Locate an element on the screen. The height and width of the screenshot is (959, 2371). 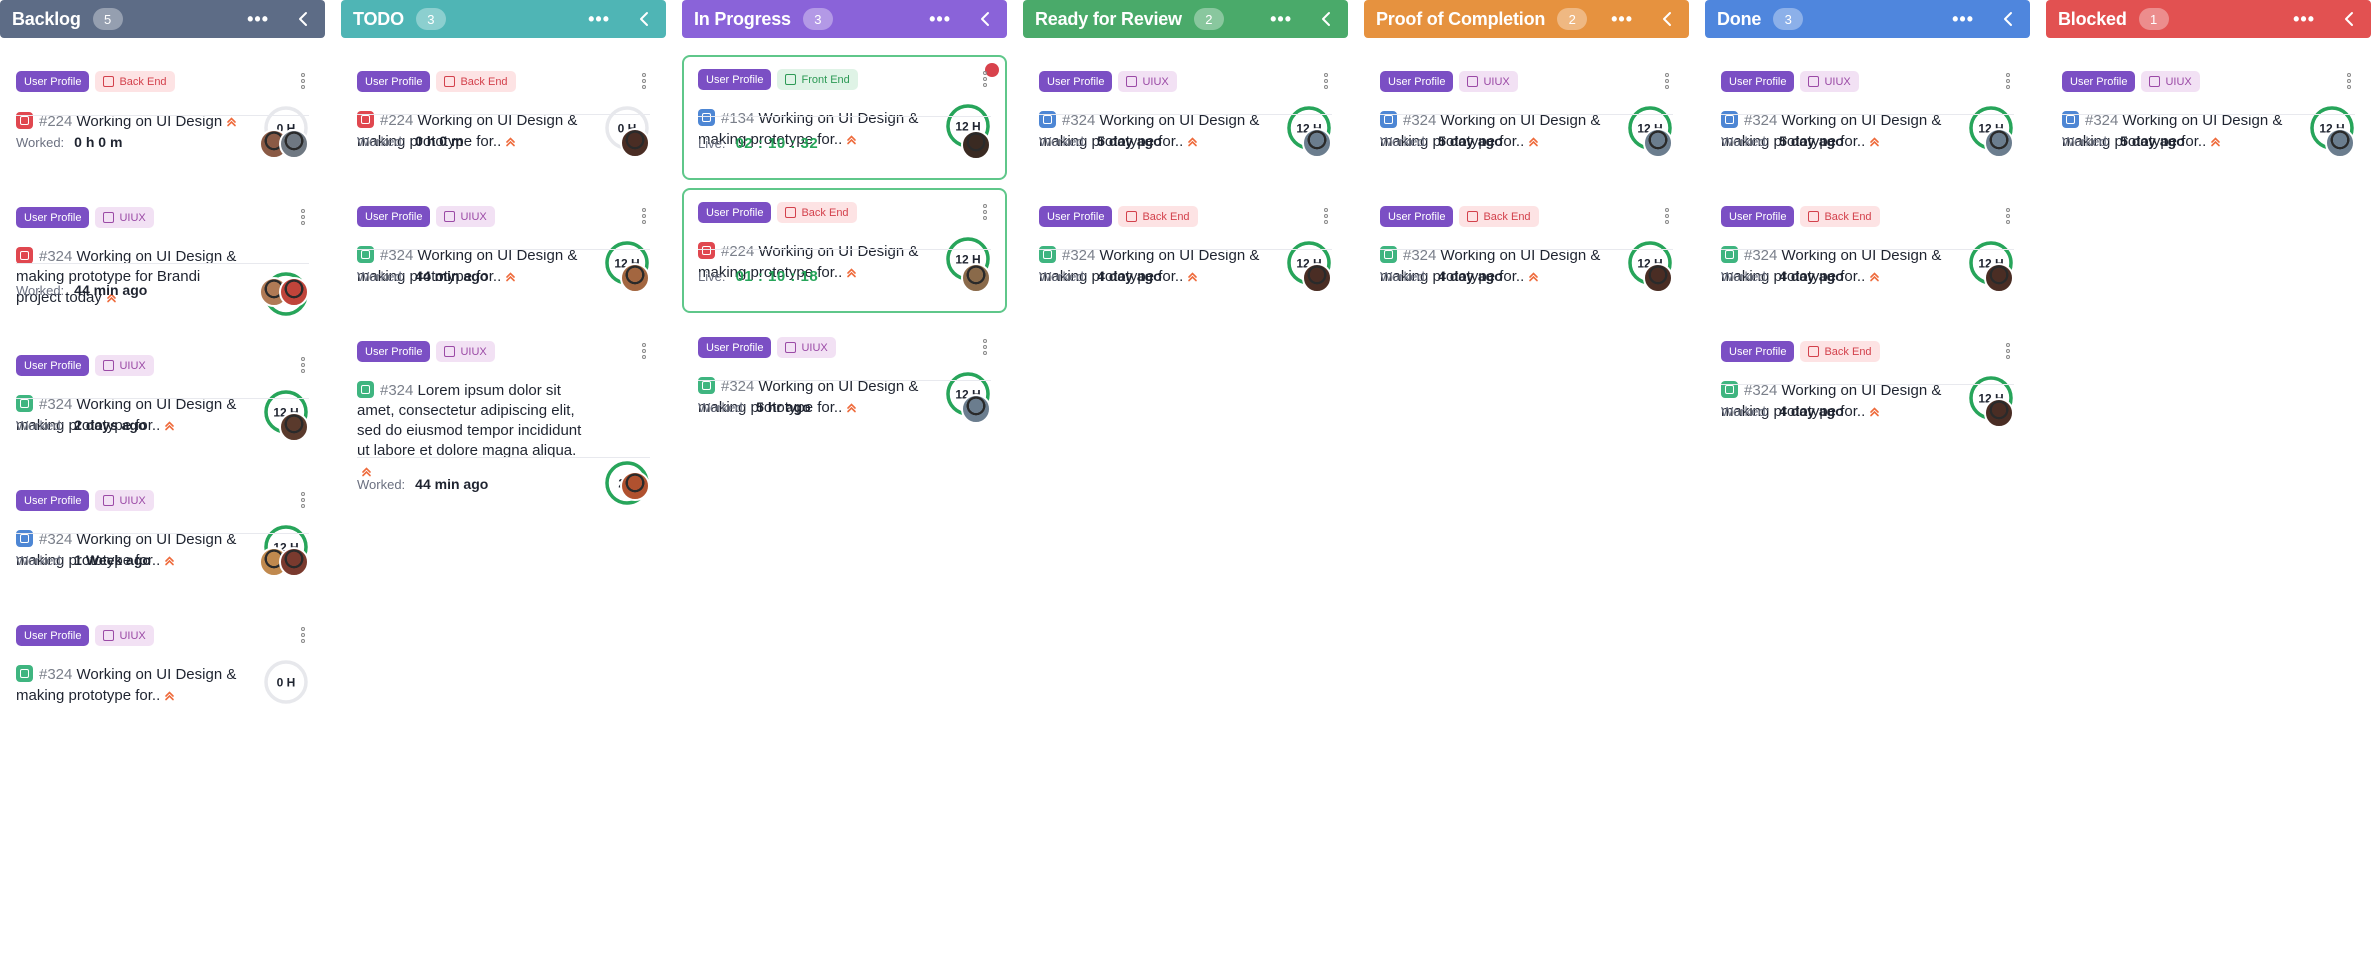
tag-frontend: Front End is located at coordinates (817, 79).